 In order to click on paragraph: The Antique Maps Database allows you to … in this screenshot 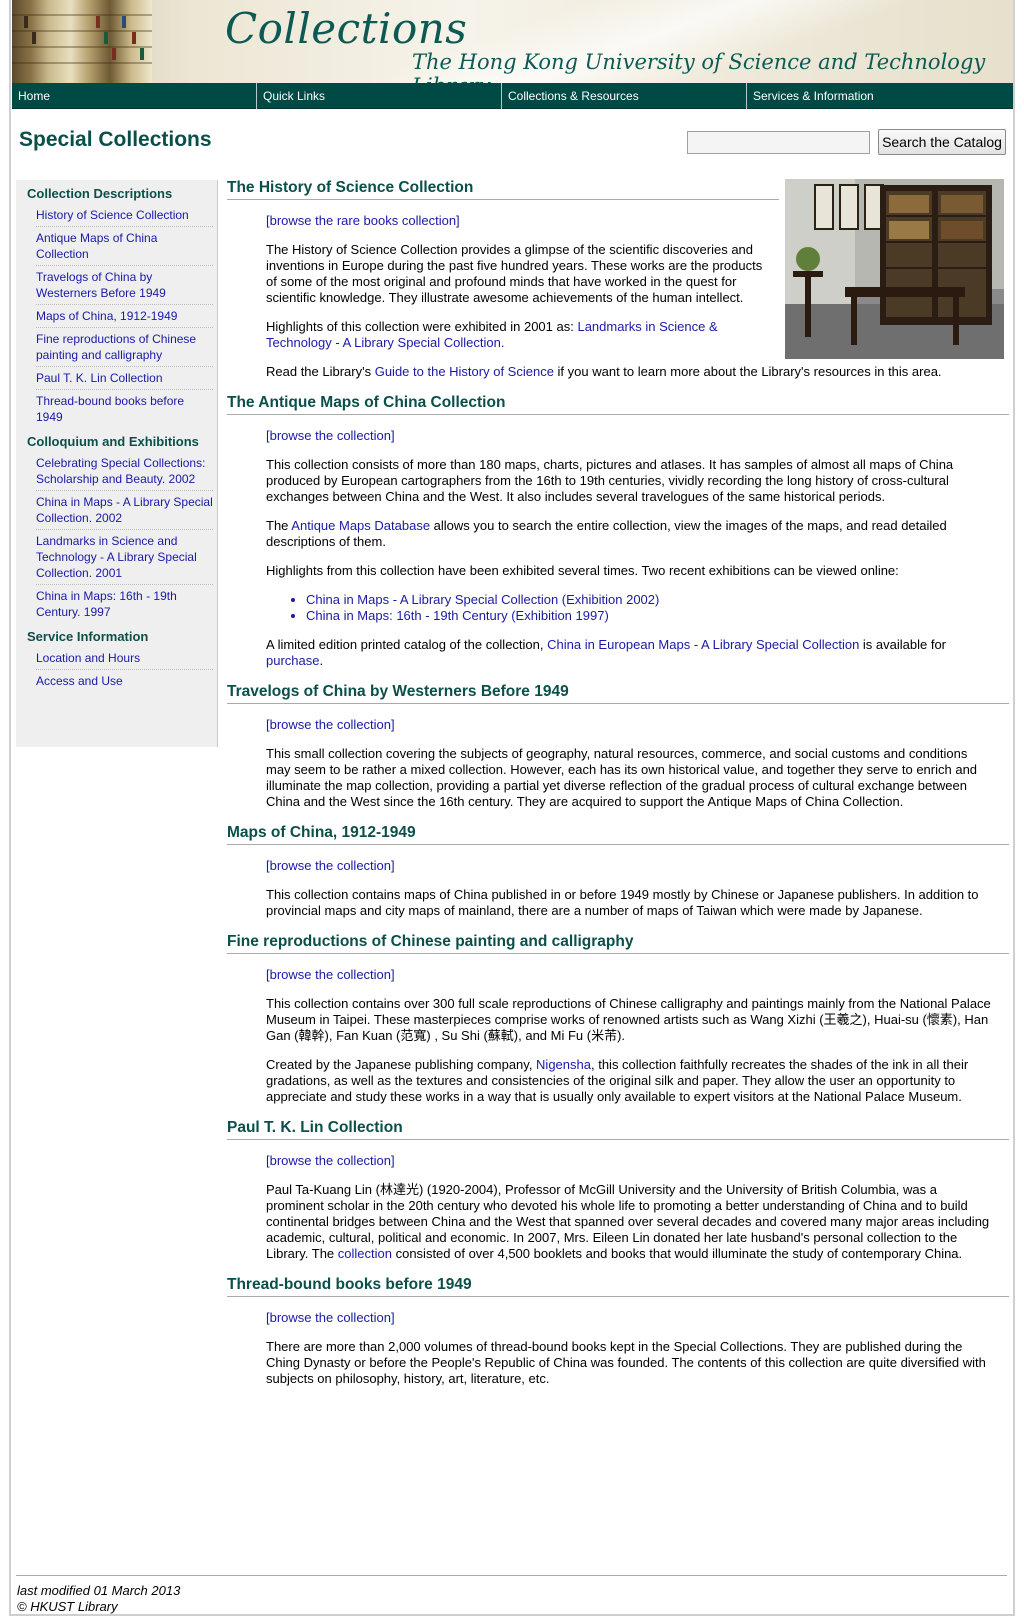, I will do `click(630, 534)`.